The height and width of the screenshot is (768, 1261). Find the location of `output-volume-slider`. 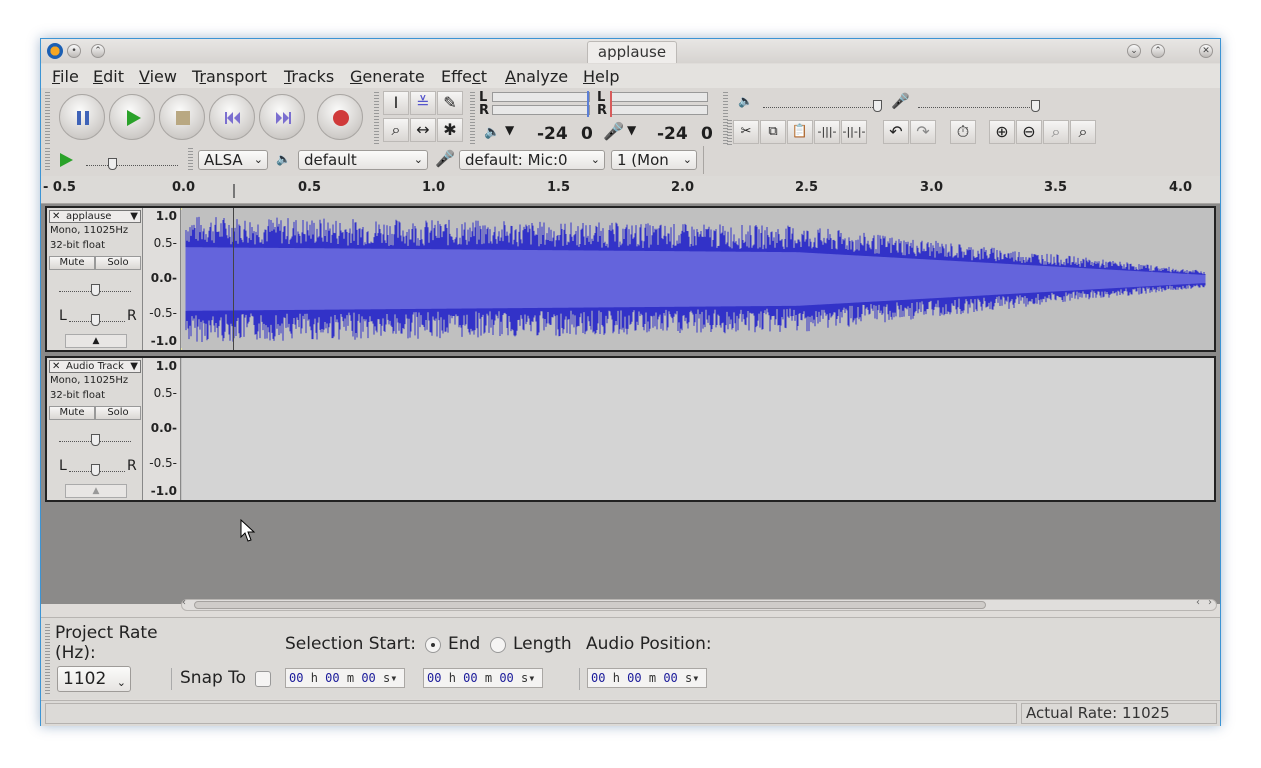

output-volume-slider is located at coordinates (822, 105).